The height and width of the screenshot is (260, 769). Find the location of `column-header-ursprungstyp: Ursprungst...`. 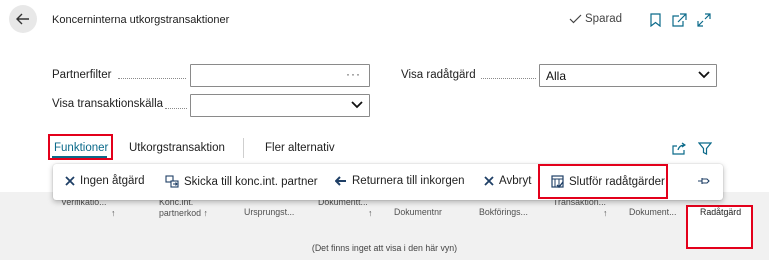

column-header-ursprungstyp: Ursprungst... is located at coordinates (269, 212).